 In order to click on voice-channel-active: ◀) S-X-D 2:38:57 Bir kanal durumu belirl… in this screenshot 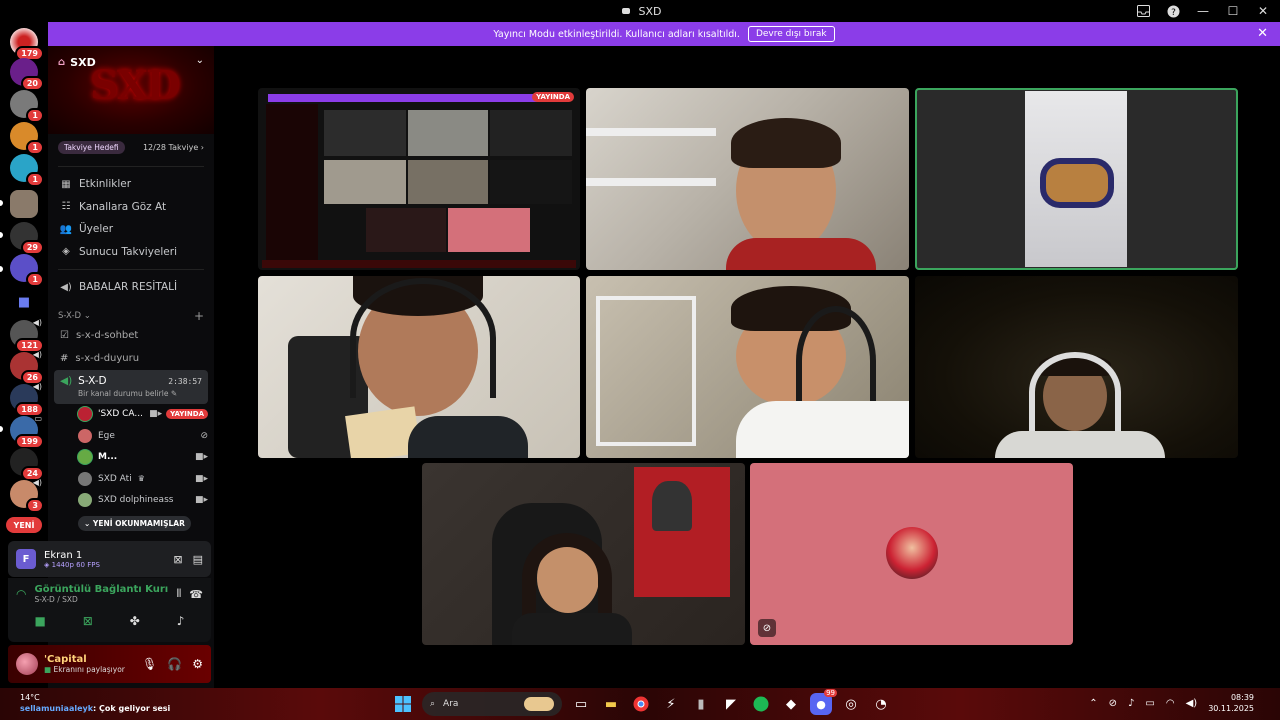, I will do `click(131, 386)`.